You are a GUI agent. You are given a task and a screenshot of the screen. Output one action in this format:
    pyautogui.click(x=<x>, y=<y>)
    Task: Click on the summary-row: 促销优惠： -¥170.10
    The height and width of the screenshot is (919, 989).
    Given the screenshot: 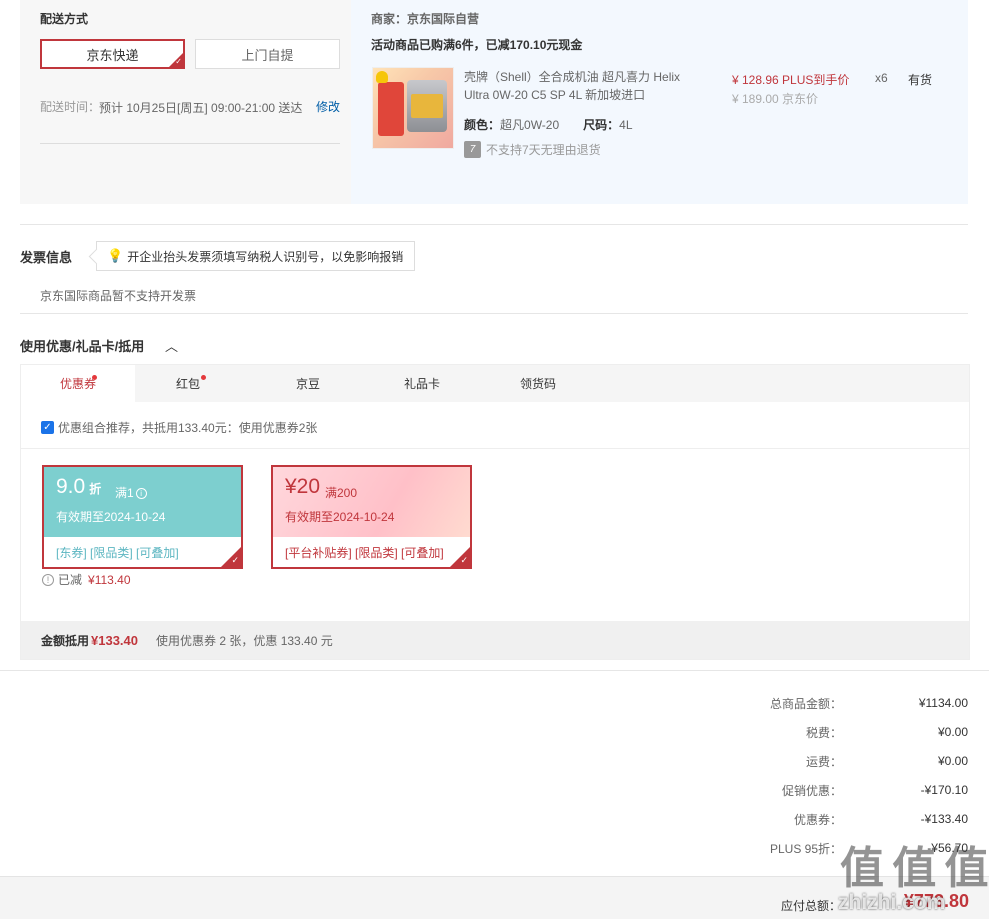 What is the action you would take?
    pyautogui.click(x=834, y=790)
    